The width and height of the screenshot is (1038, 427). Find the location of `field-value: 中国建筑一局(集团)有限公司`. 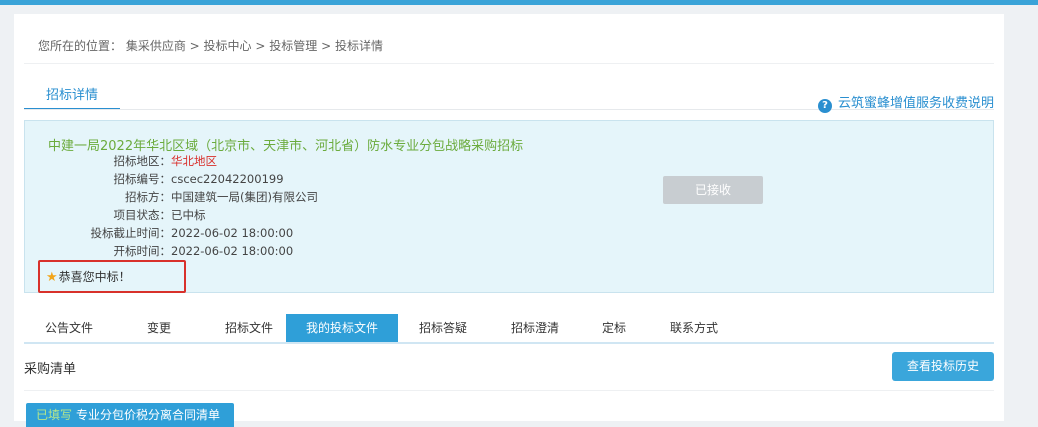

field-value: 中国建筑一局(集团)有限公司 is located at coordinates (244, 197).